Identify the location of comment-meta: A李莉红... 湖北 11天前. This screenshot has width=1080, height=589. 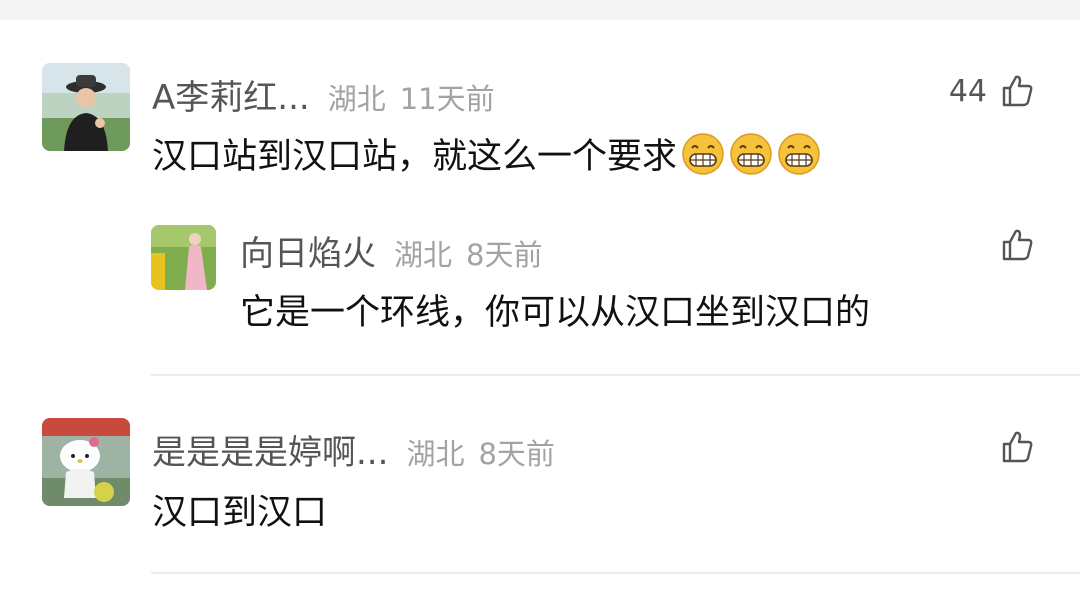
(323, 94).